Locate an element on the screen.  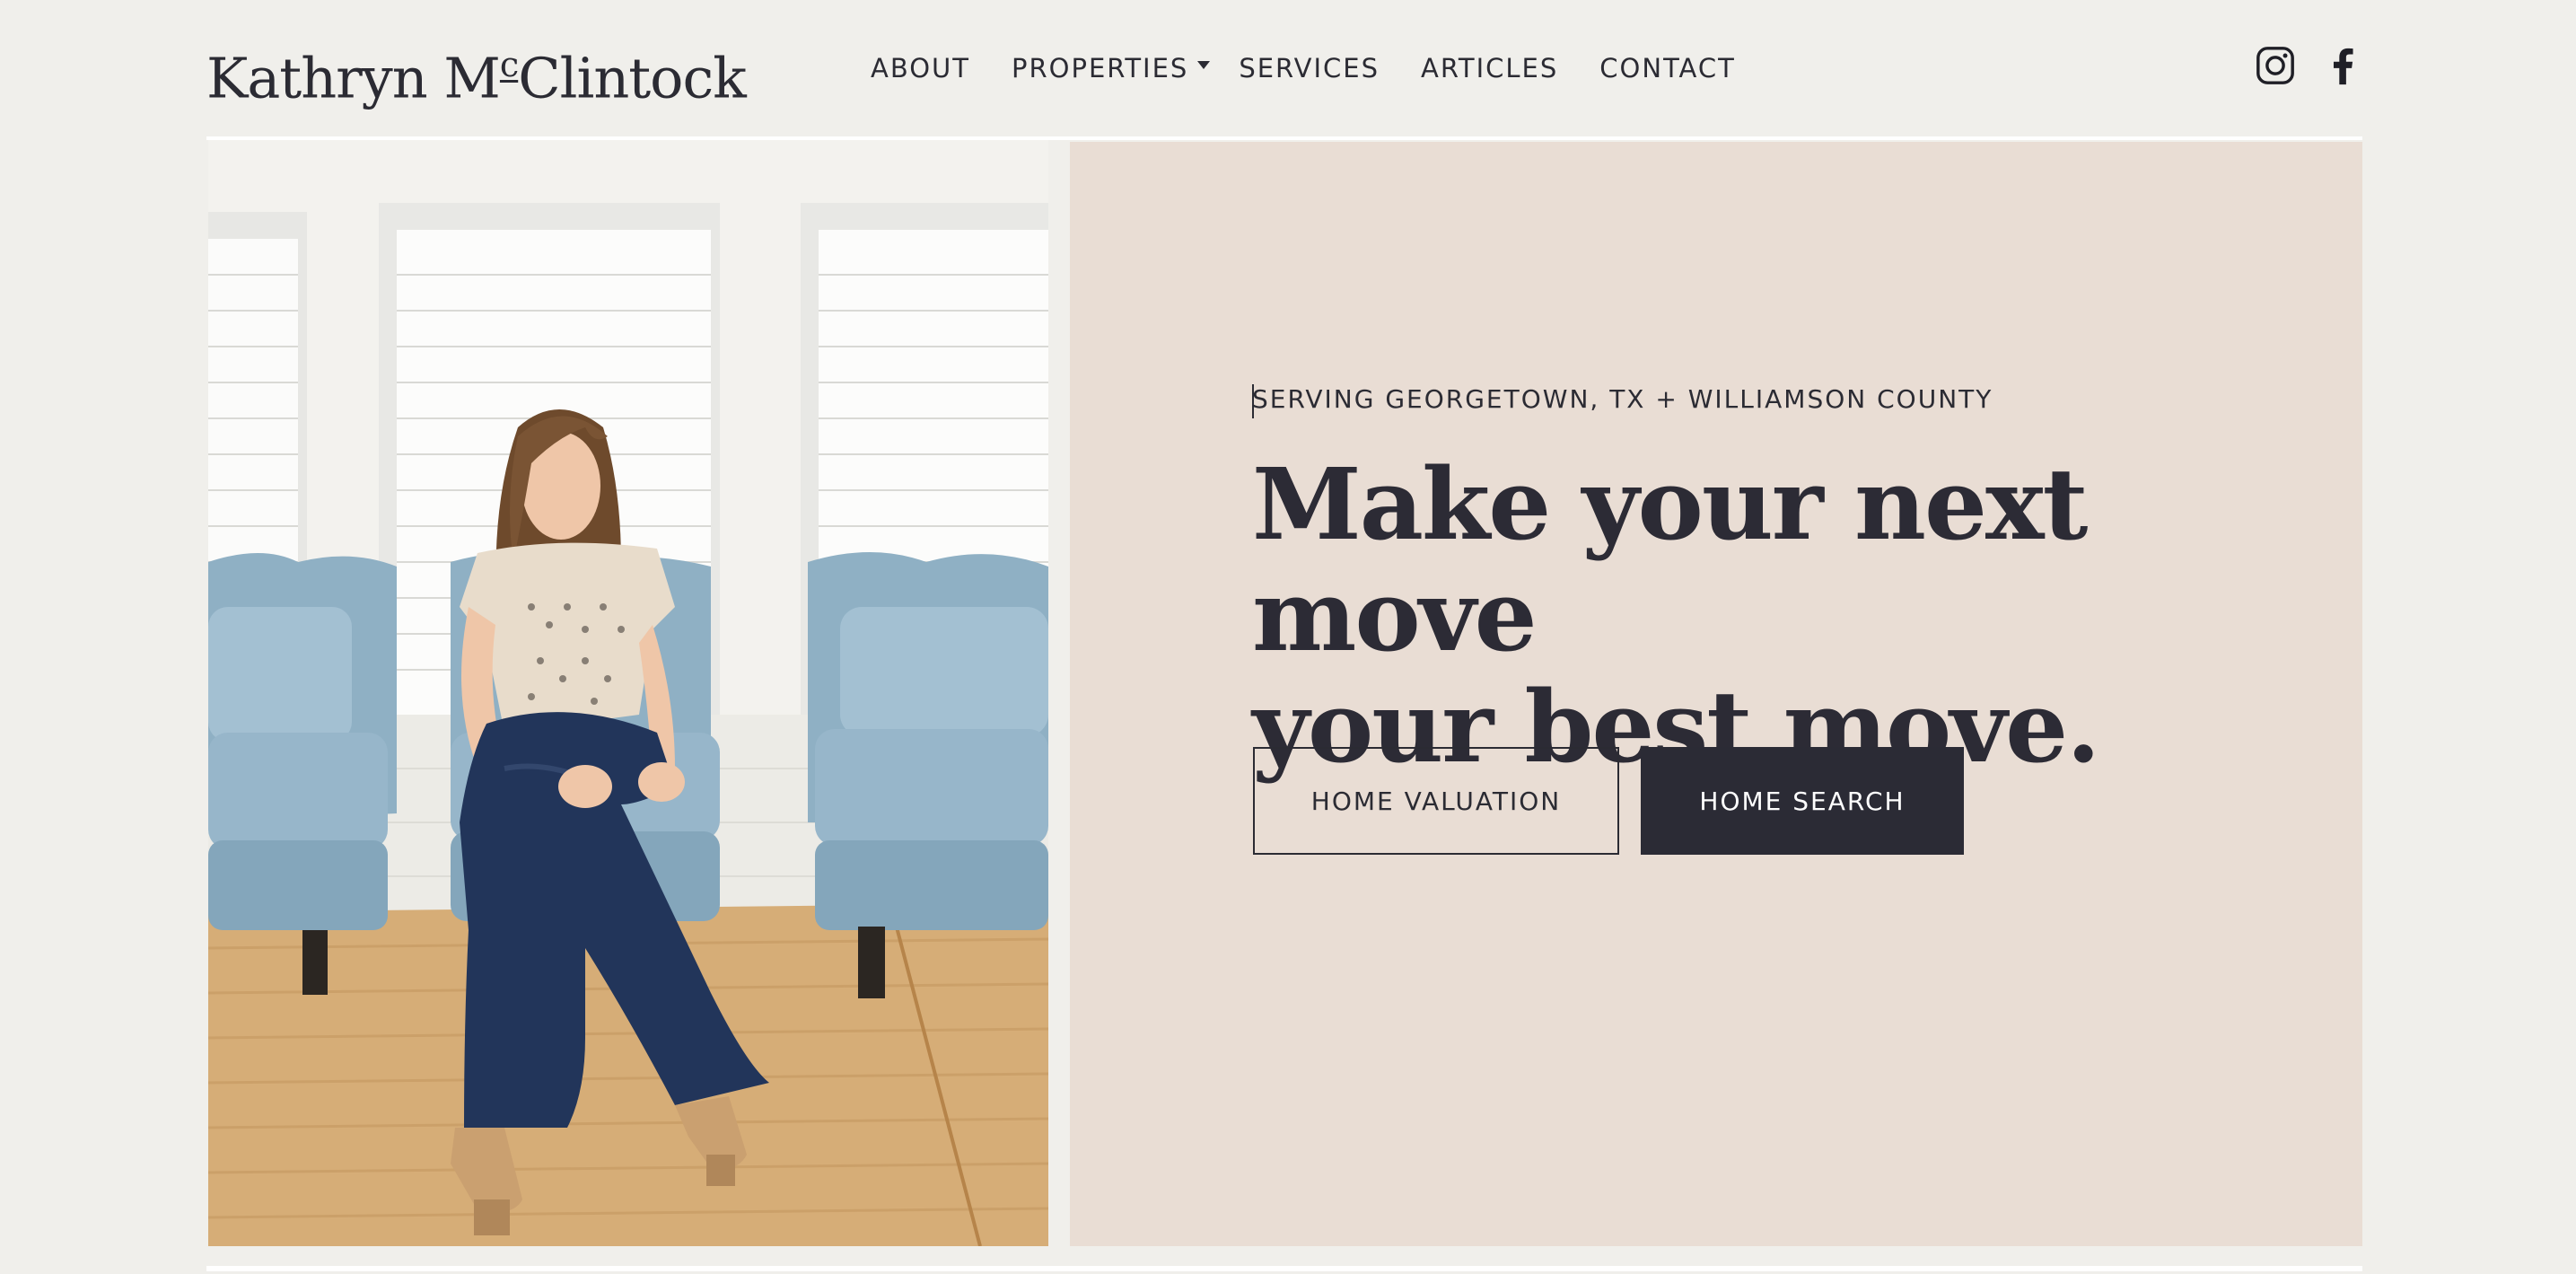
site-logo: Kathryn McClintock is located at coordinates (476, 72).